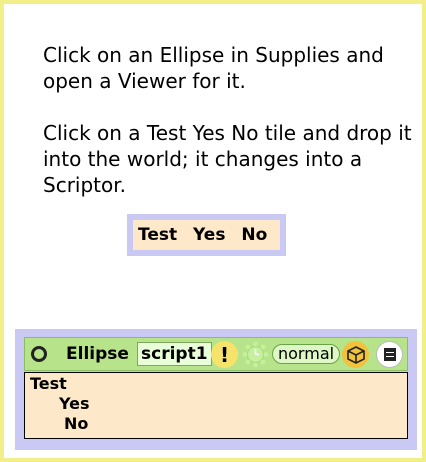 The width and height of the screenshot is (426, 462). Describe the element at coordinates (216, 405) in the screenshot. I see `script-body: Test Yes No` at that location.